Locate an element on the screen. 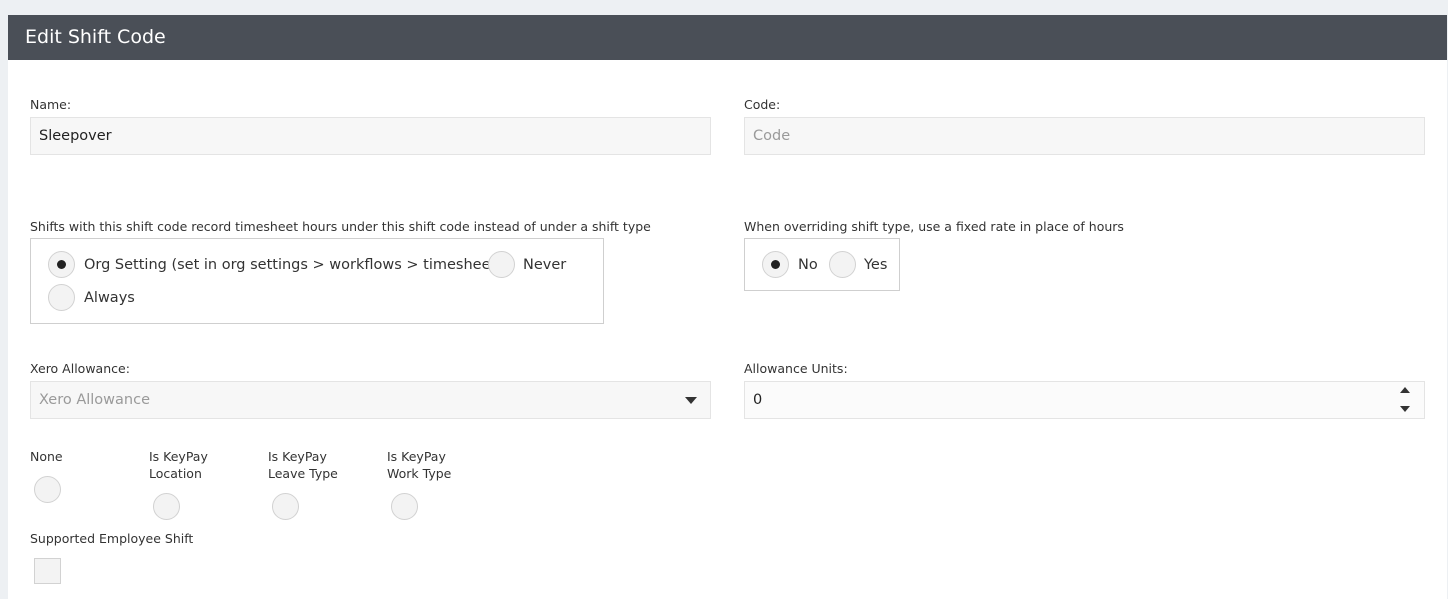 The height and width of the screenshot is (599, 1448). keypay-work-type-label-line2: Work Type is located at coordinates (419, 473).